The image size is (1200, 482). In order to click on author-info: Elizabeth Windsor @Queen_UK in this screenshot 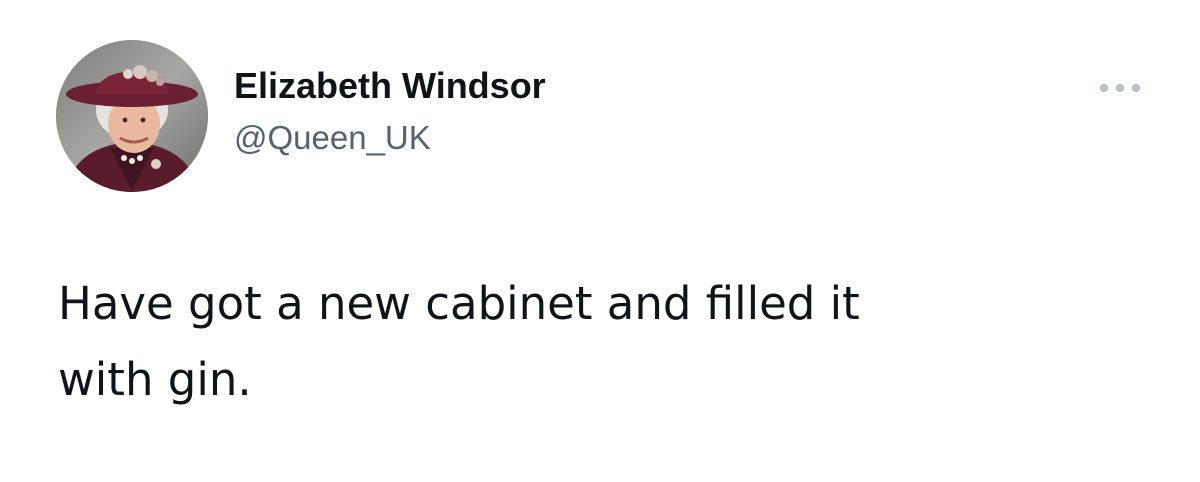, I will do `click(390, 111)`.